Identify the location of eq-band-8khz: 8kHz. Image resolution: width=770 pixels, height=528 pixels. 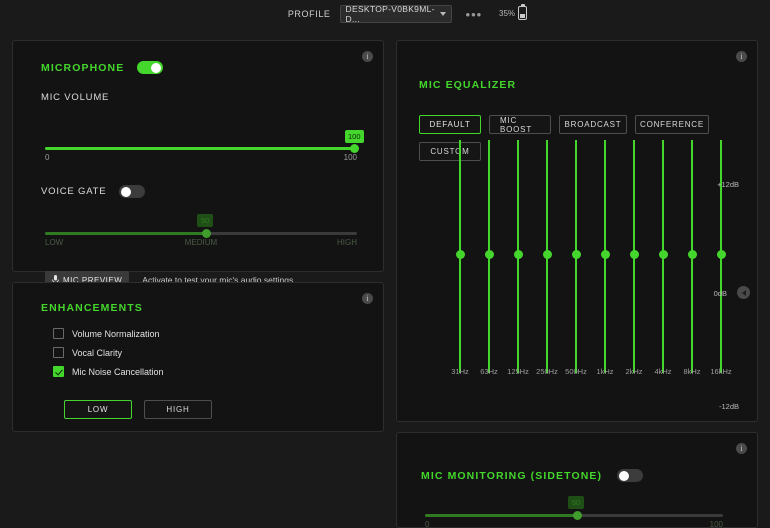
(692, 256).